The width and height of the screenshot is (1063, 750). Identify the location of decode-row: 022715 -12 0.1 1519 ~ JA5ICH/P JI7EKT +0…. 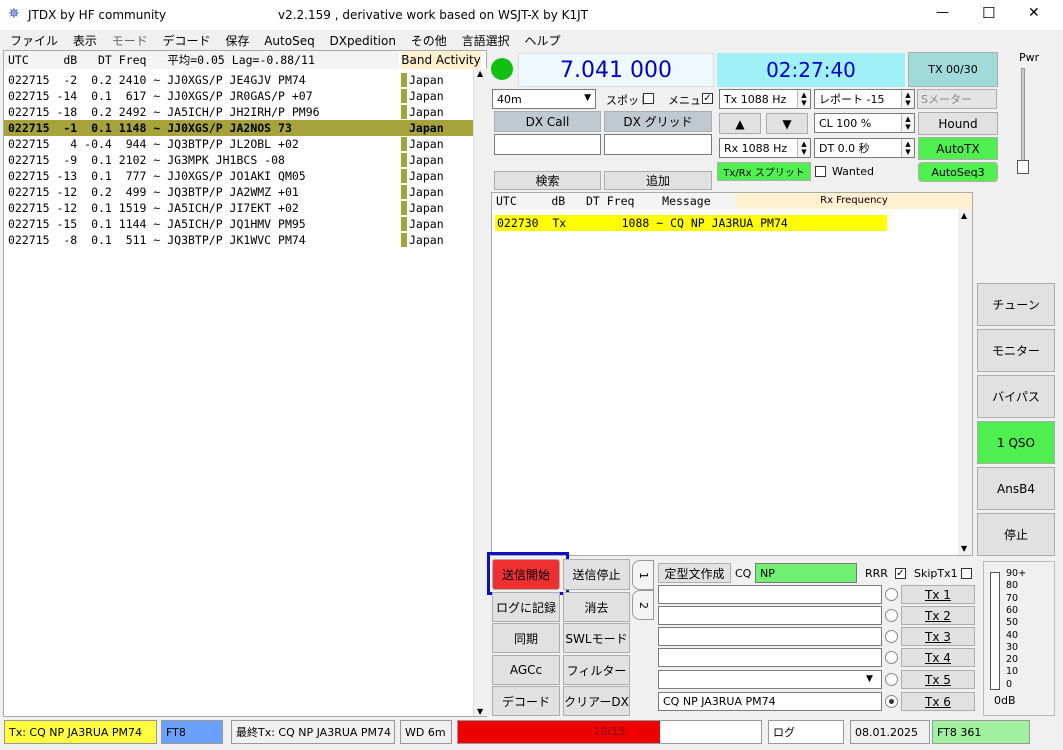
(239, 208).